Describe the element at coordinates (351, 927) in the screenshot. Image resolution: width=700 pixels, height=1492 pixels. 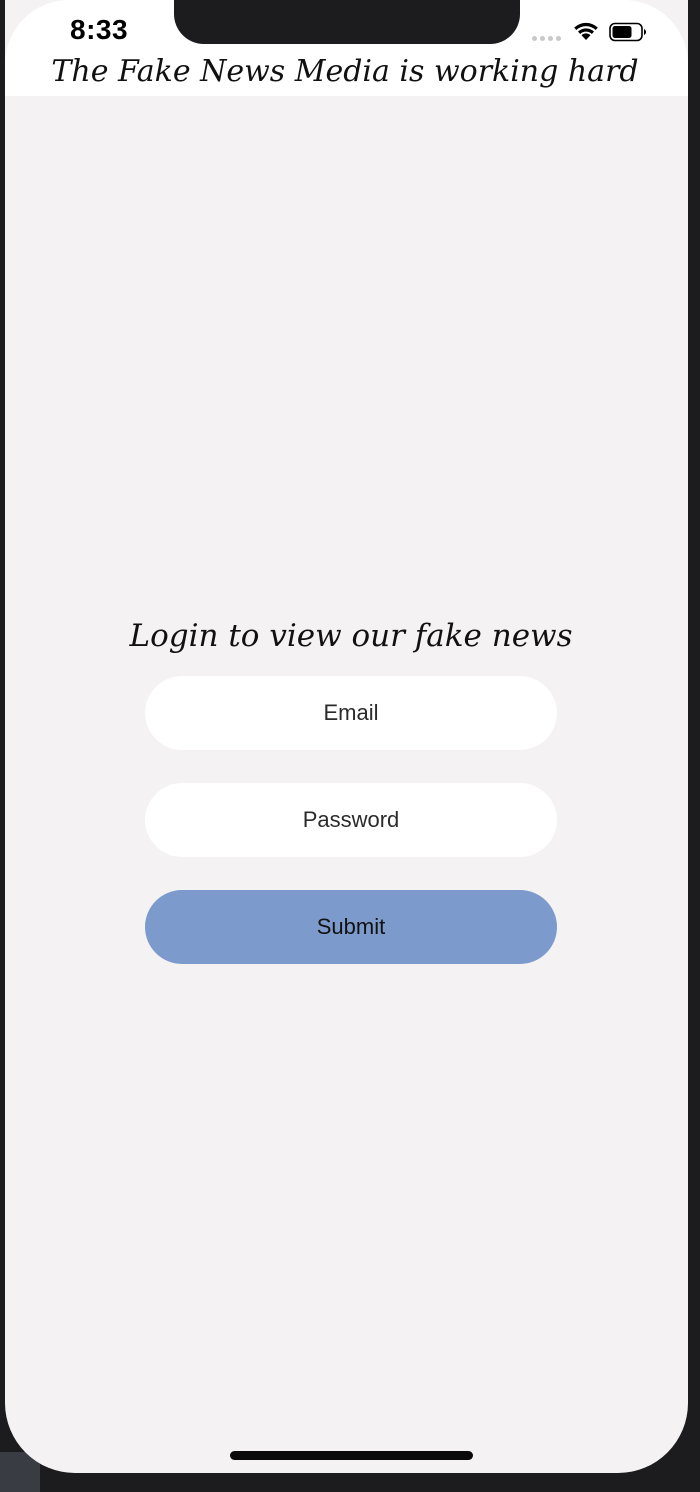
I see `submit-button: Submit` at that location.